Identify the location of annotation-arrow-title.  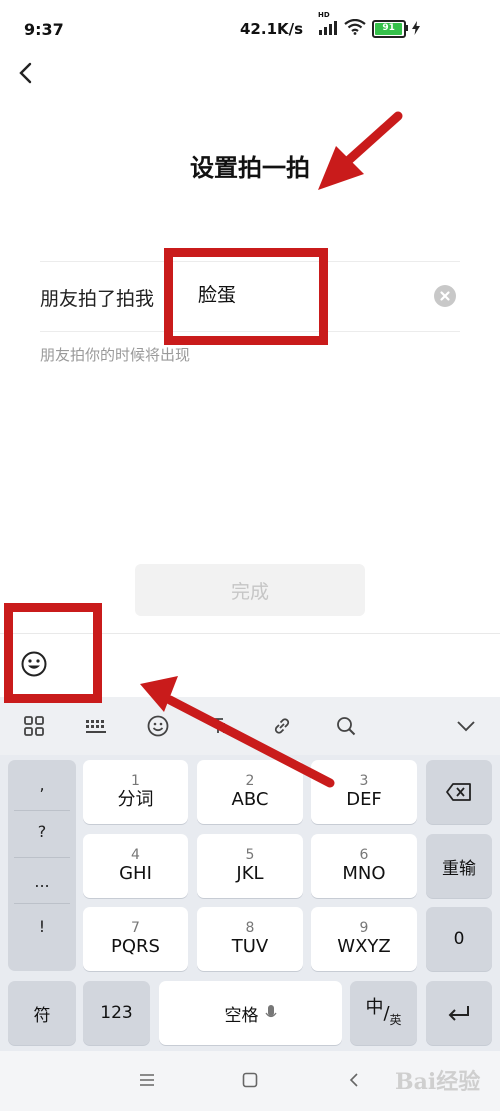
(360, 150).